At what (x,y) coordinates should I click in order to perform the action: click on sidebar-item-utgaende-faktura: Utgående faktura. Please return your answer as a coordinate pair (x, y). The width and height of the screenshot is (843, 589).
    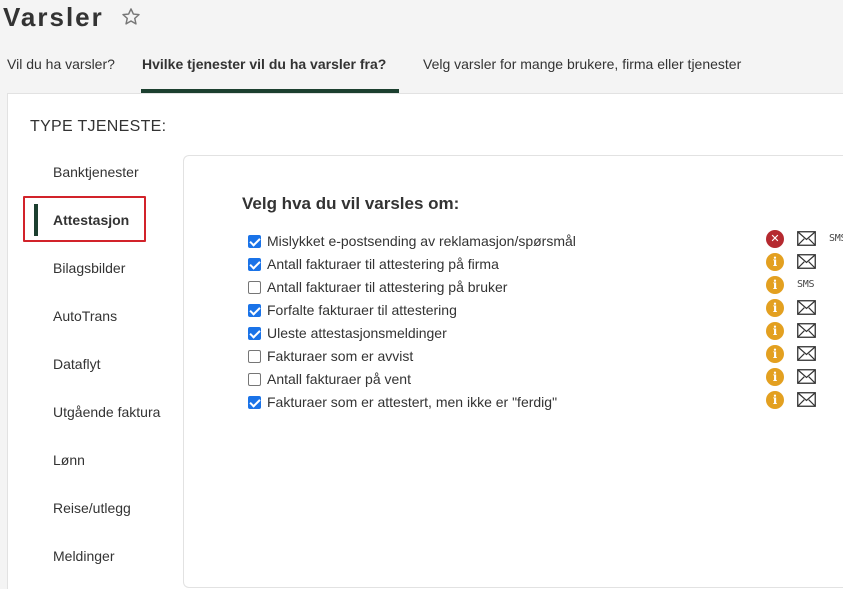
    Looking at the image, I should click on (106, 412).